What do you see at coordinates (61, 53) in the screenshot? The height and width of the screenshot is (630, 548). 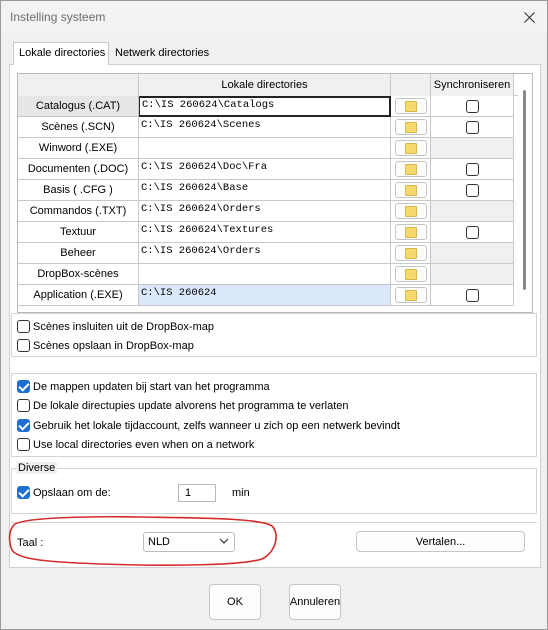 I see `tab-lokale-directories: Lokale directories` at bounding box center [61, 53].